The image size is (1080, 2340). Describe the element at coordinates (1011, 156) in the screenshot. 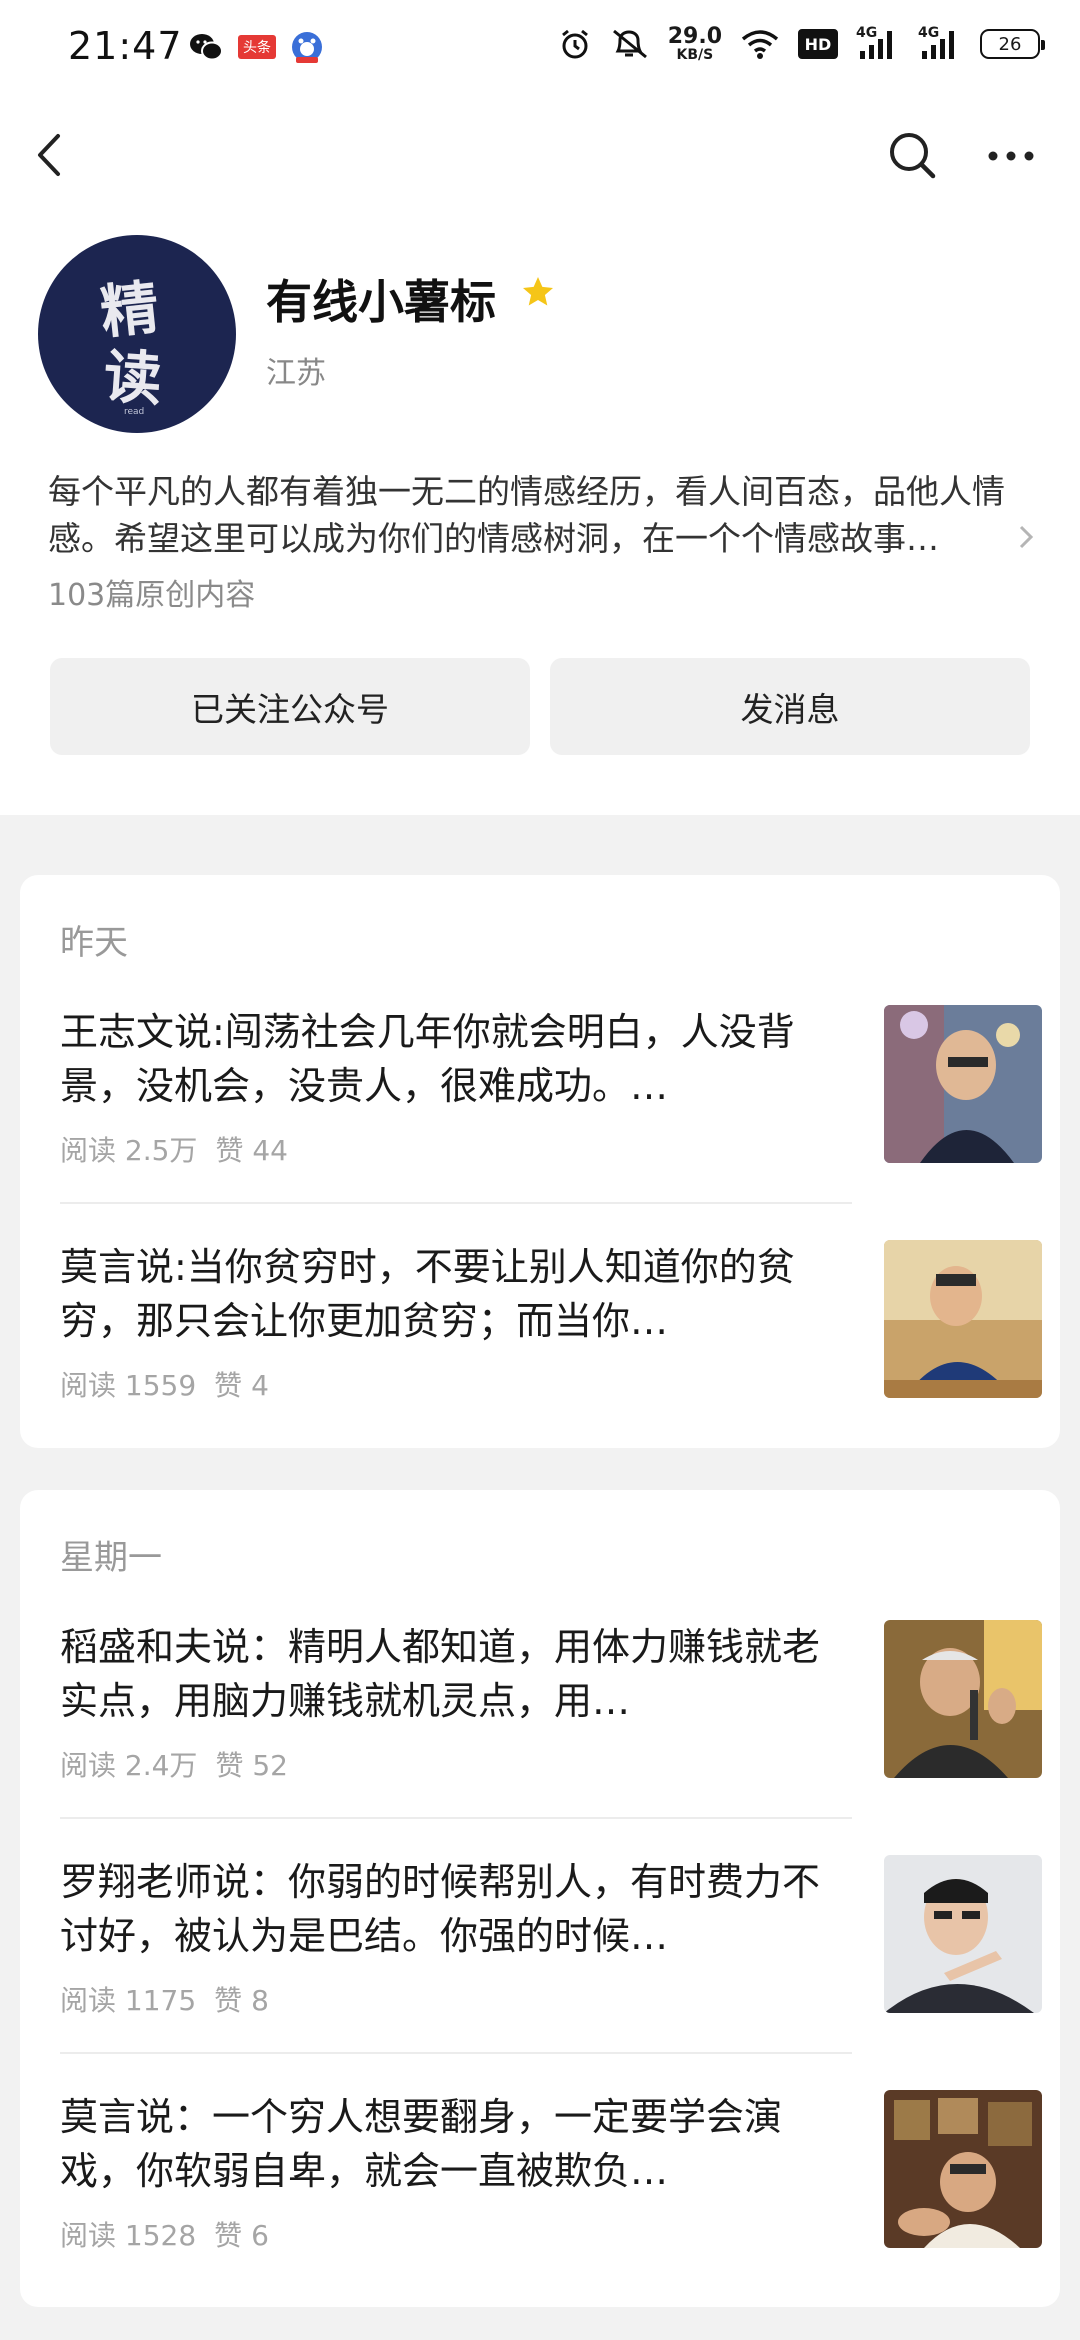

I see `more-icon` at that location.